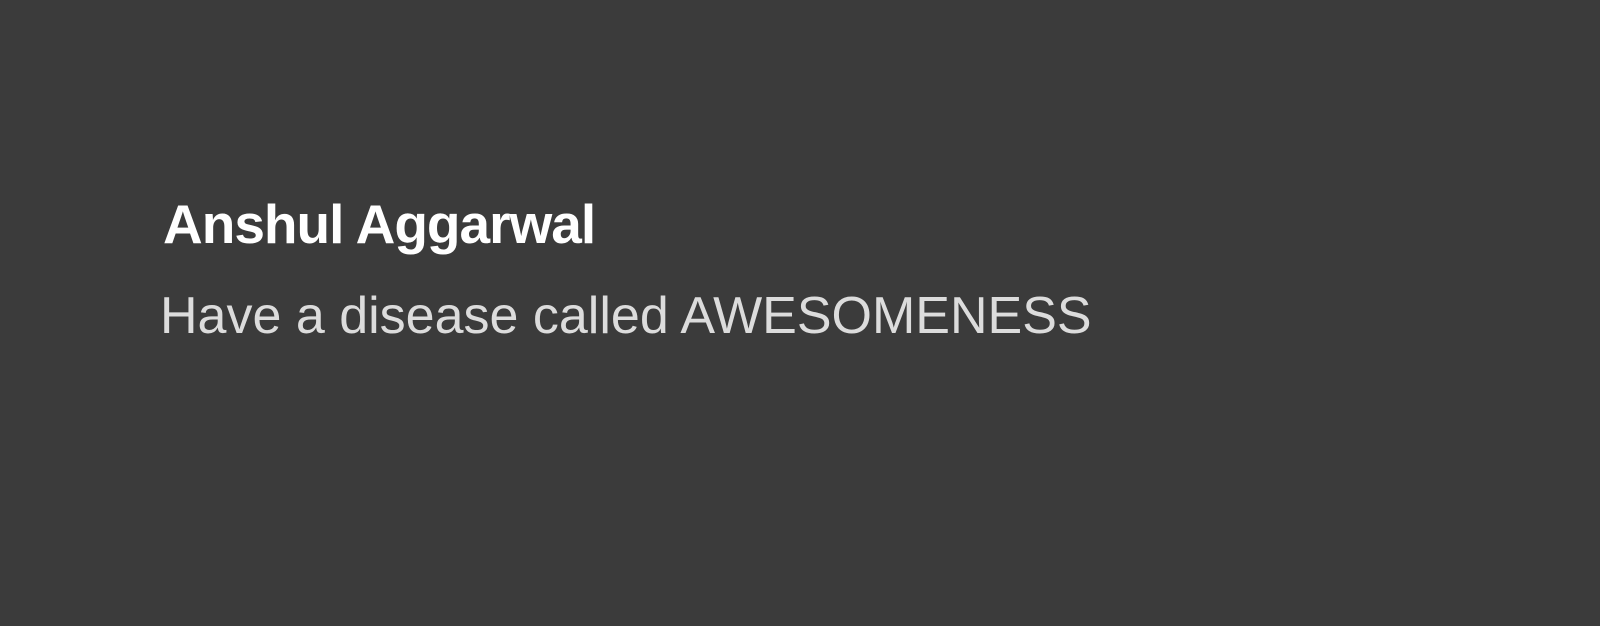 Image resolution: width=1600 pixels, height=626 pixels. Describe the element at coordinates (626, 316) in the screenshot. I see `slide-subtitle: Have a disease called AWESOMENESS` at that location.